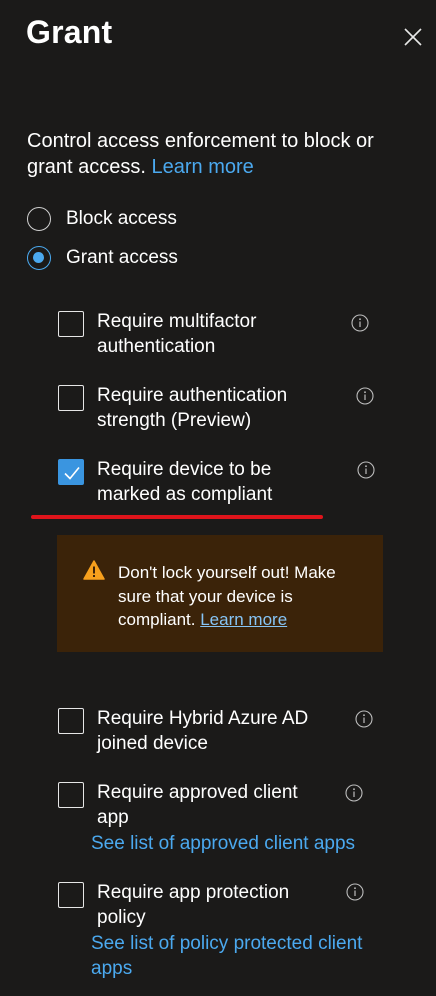 The width and height of the screenshot is (436, 996). Describe the element at coordinates (241, 843) in the screenshot. I see `approved-apps-link: See list of approved client apps` at that location.